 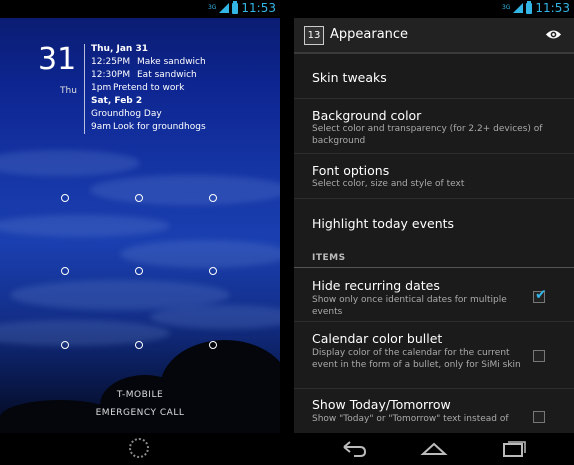 I want to click on day-number: 31, so click(x=57, y=59).